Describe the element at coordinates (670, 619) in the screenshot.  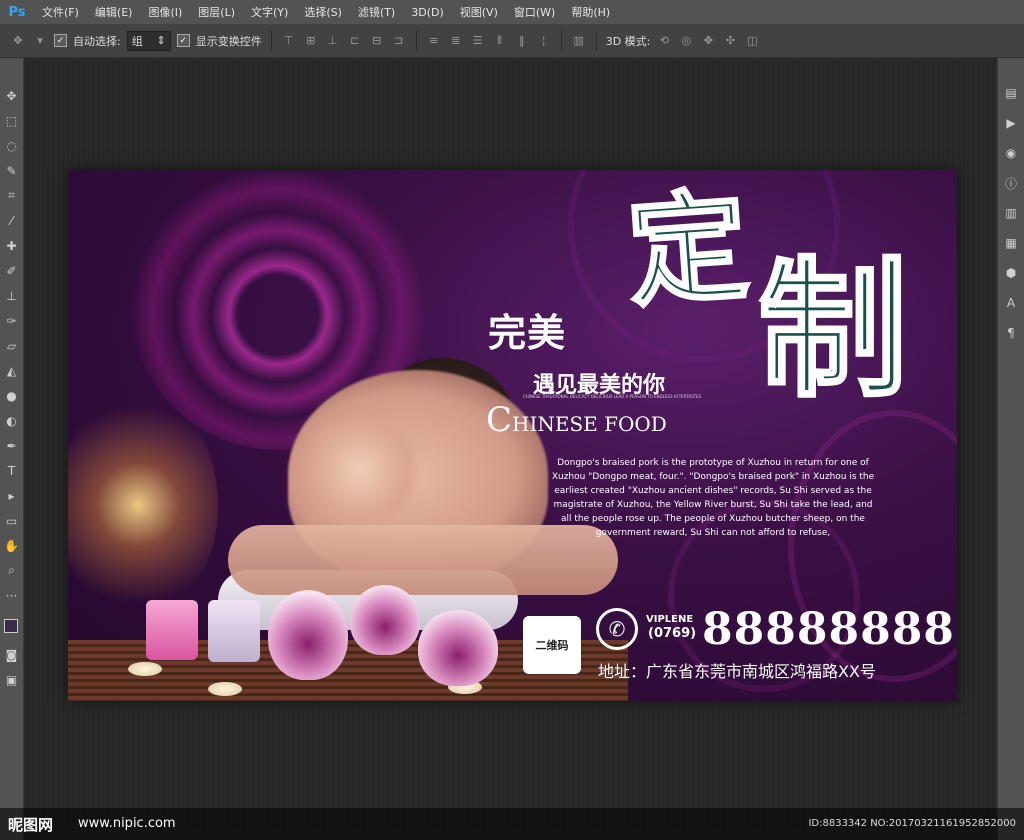
I see `viplene-label: VIPLENE` at that location.